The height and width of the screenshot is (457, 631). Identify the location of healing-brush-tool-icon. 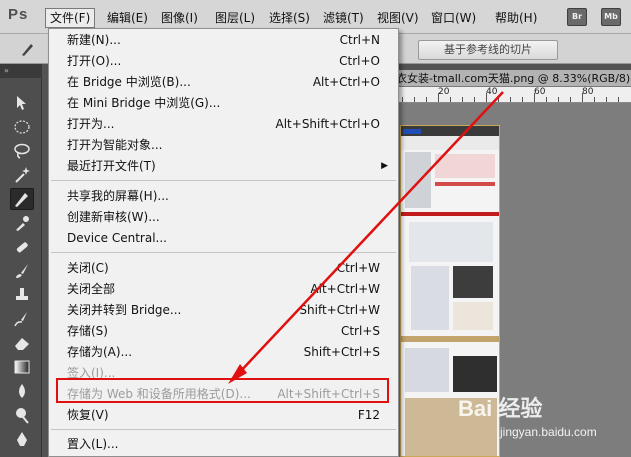
(22, 247).